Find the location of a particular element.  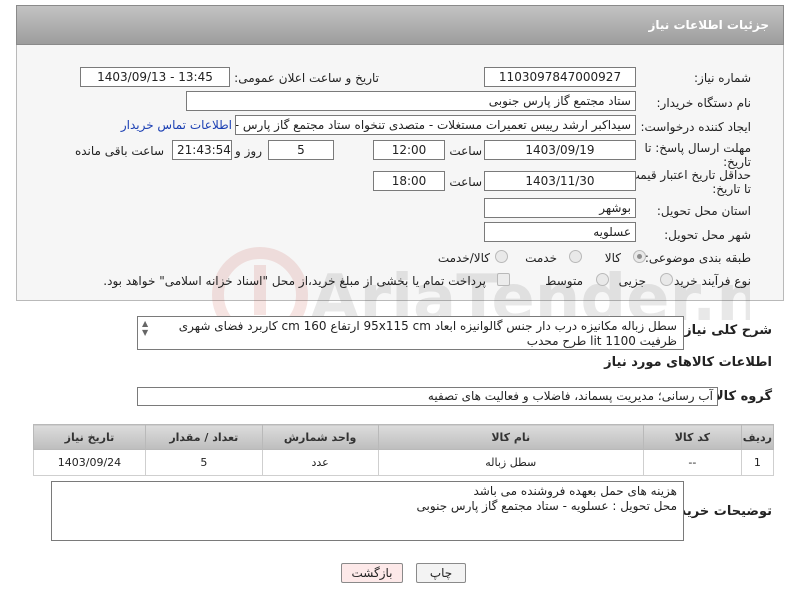

need-number-field: 1103097847000927 is located at coordinates (560, 77).